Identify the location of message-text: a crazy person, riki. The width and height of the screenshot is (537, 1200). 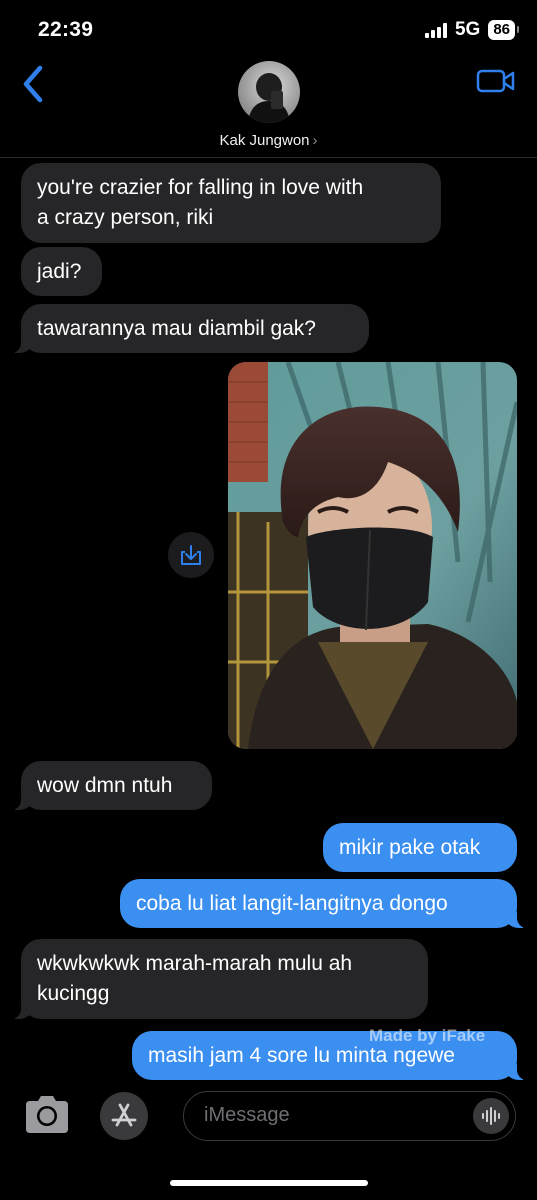
(125, 217).